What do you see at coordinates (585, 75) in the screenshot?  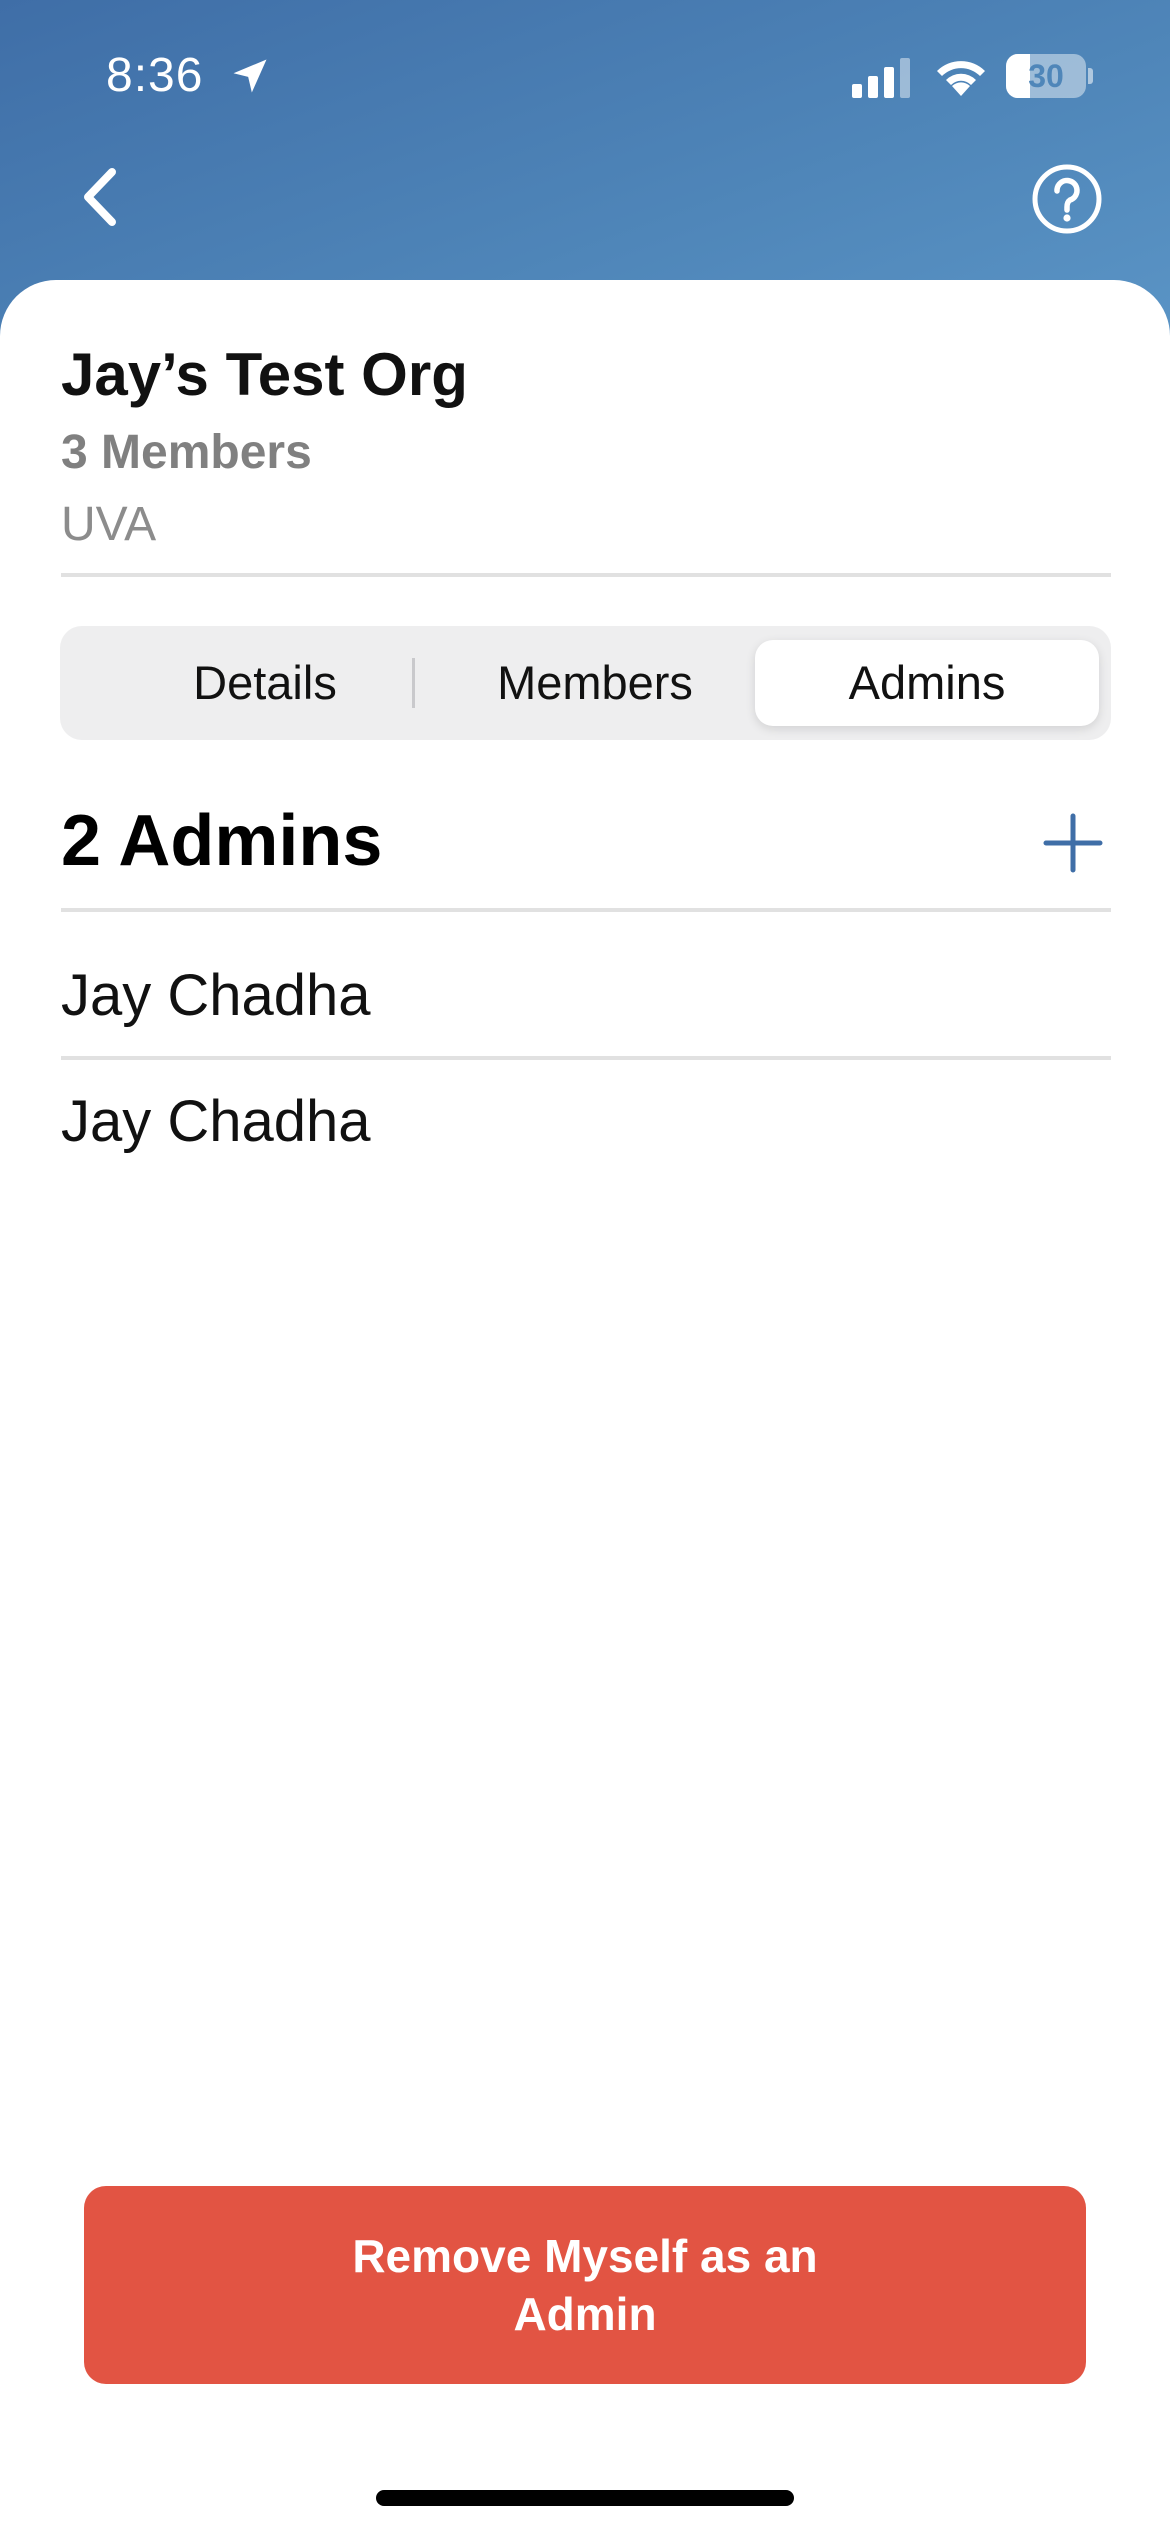 I see `status-bar: 8:36 30` at bounding box center [585, 75].